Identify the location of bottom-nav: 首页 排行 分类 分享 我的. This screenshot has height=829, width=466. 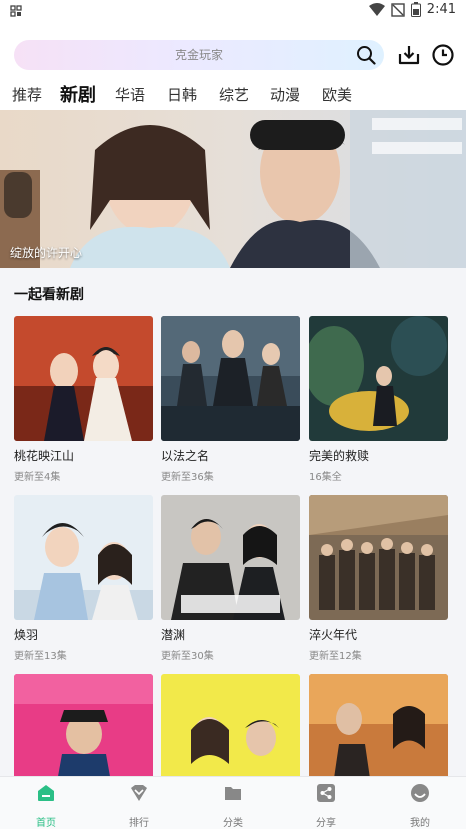
(233, 802).